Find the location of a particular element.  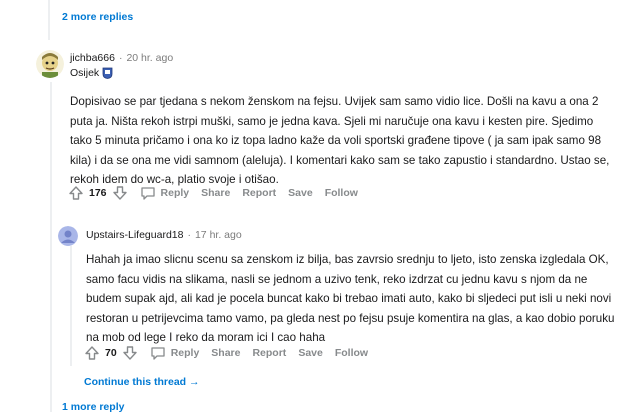

user-flair: Osijek is located at coordinates (91, 73).